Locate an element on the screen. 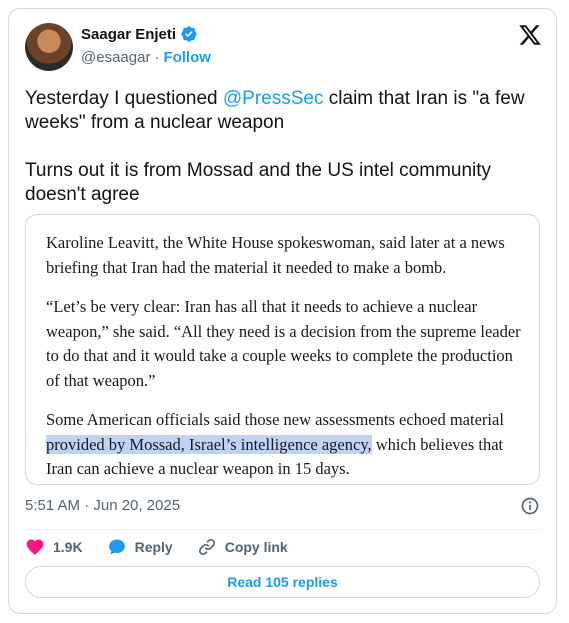 The image size is (569, 623). link-icon is located at coordinates (206, 547).